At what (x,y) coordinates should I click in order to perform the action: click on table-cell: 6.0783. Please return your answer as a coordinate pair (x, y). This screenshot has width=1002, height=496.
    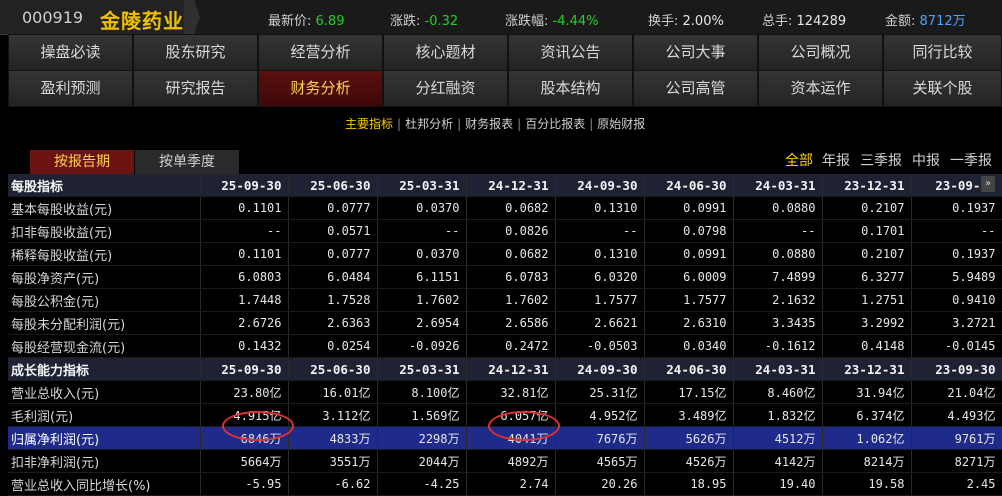
    Looking at the image, I should click on (511, 277).